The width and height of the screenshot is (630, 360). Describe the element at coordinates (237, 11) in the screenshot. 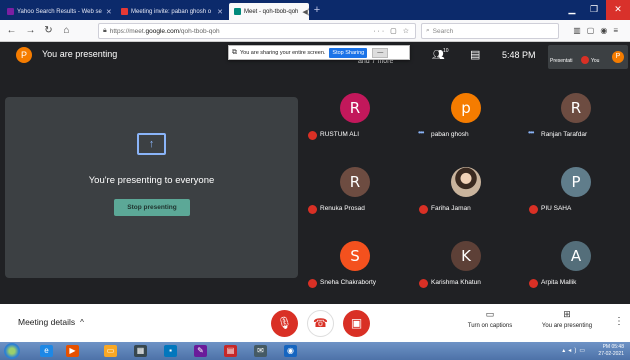

I see `meet-icon` at that location.